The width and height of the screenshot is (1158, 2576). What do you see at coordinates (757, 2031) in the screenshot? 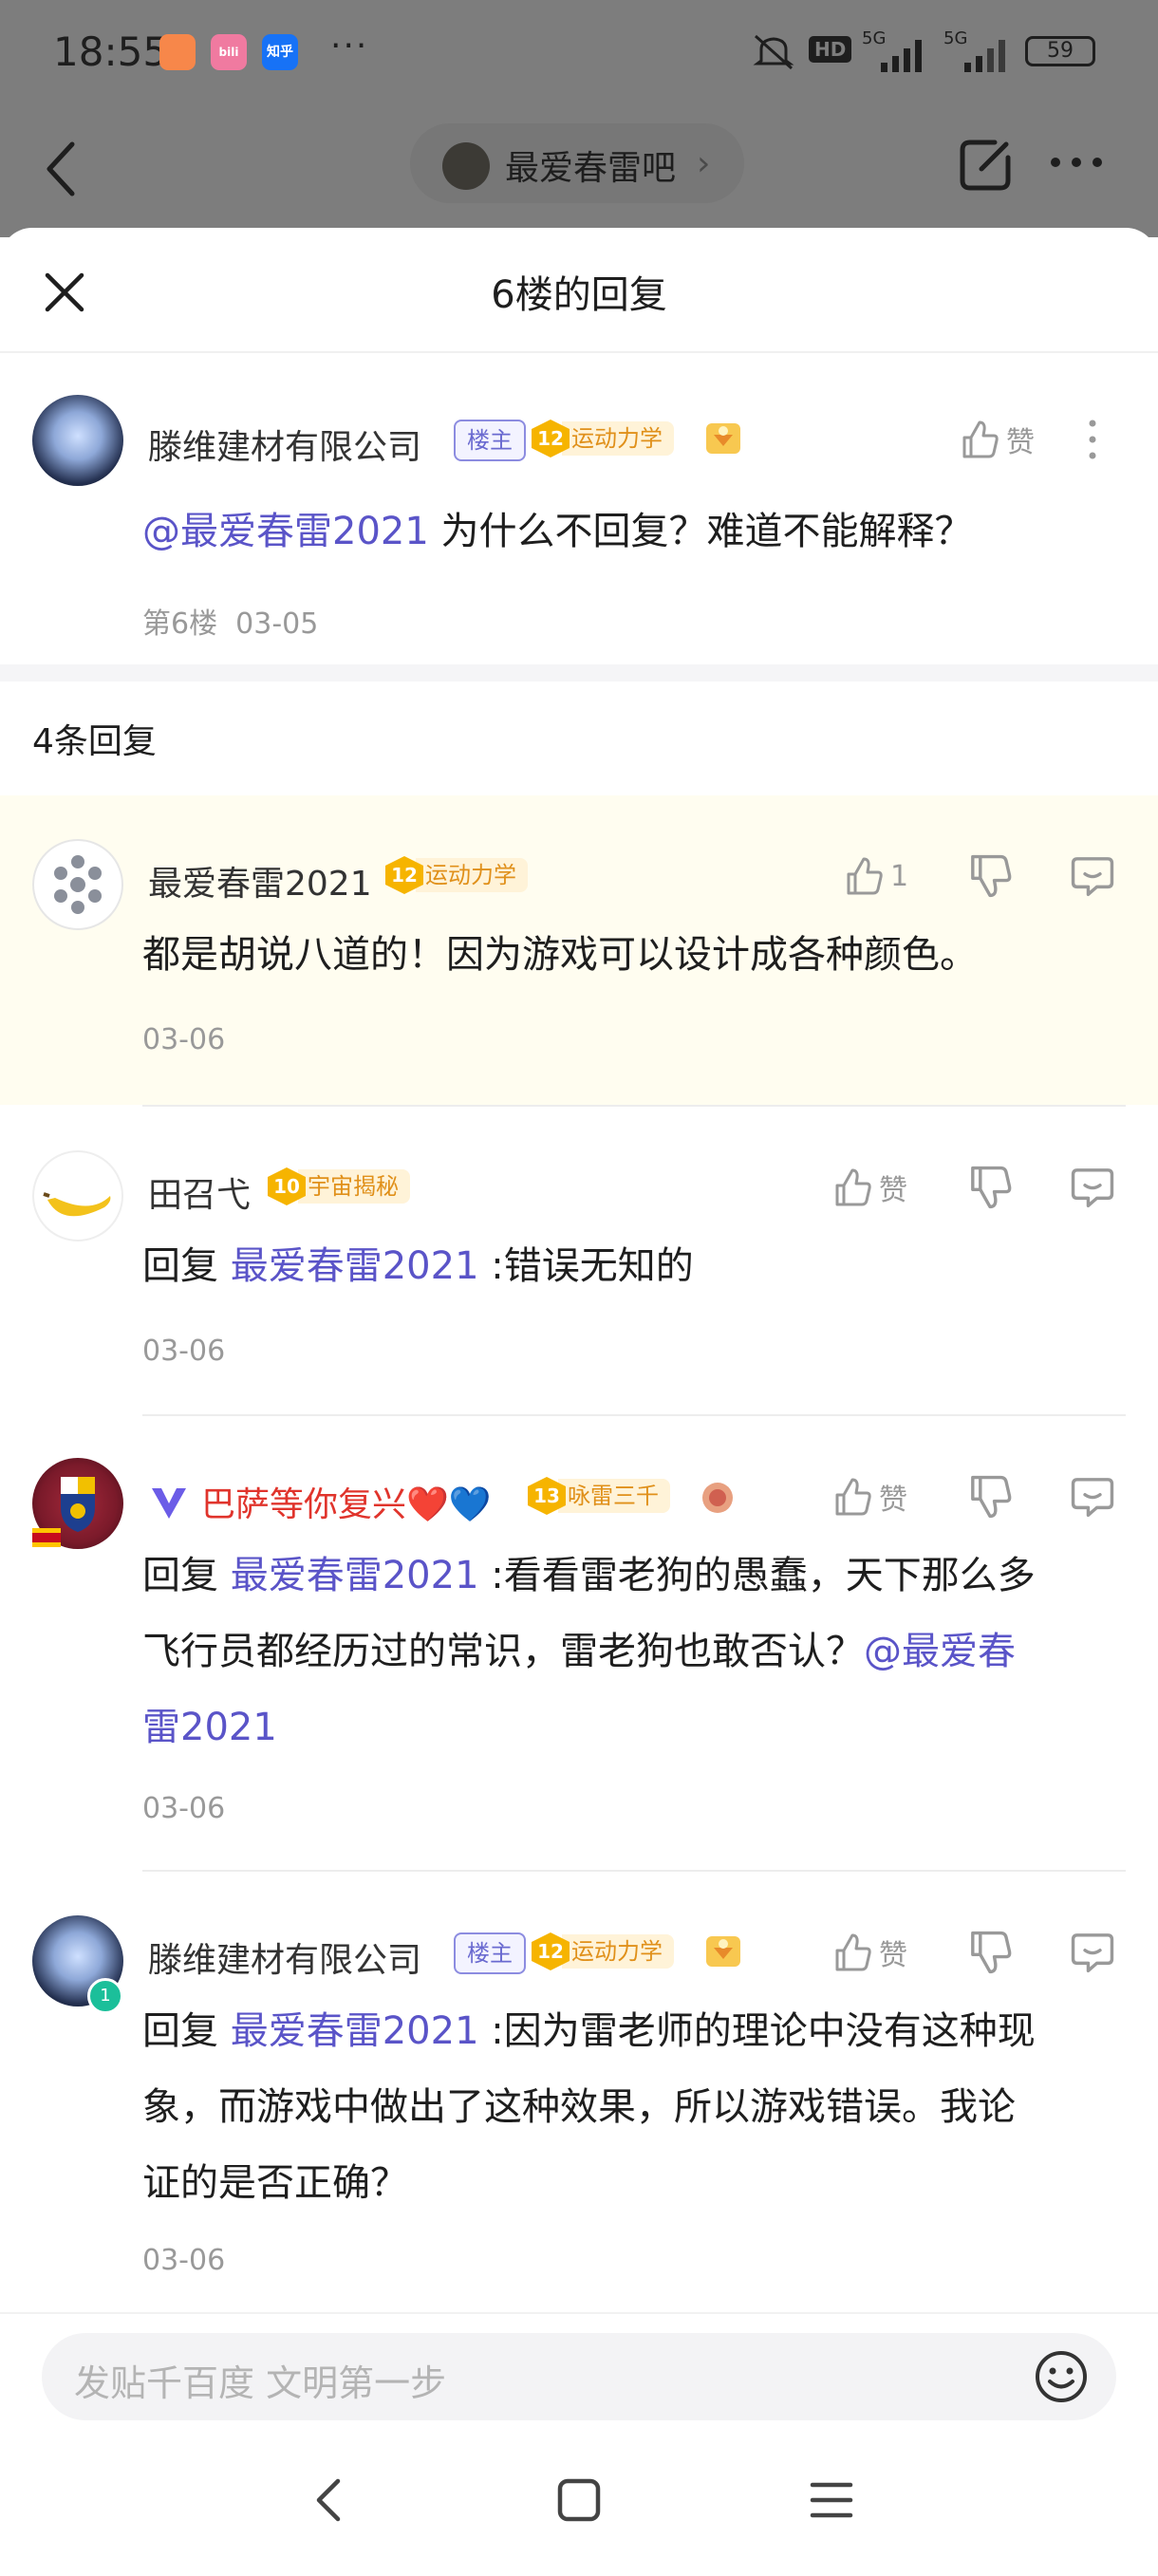
I see `reply-text-1: :因为雷老师的理论中没有这种现` at bounding box center [757, 2031].